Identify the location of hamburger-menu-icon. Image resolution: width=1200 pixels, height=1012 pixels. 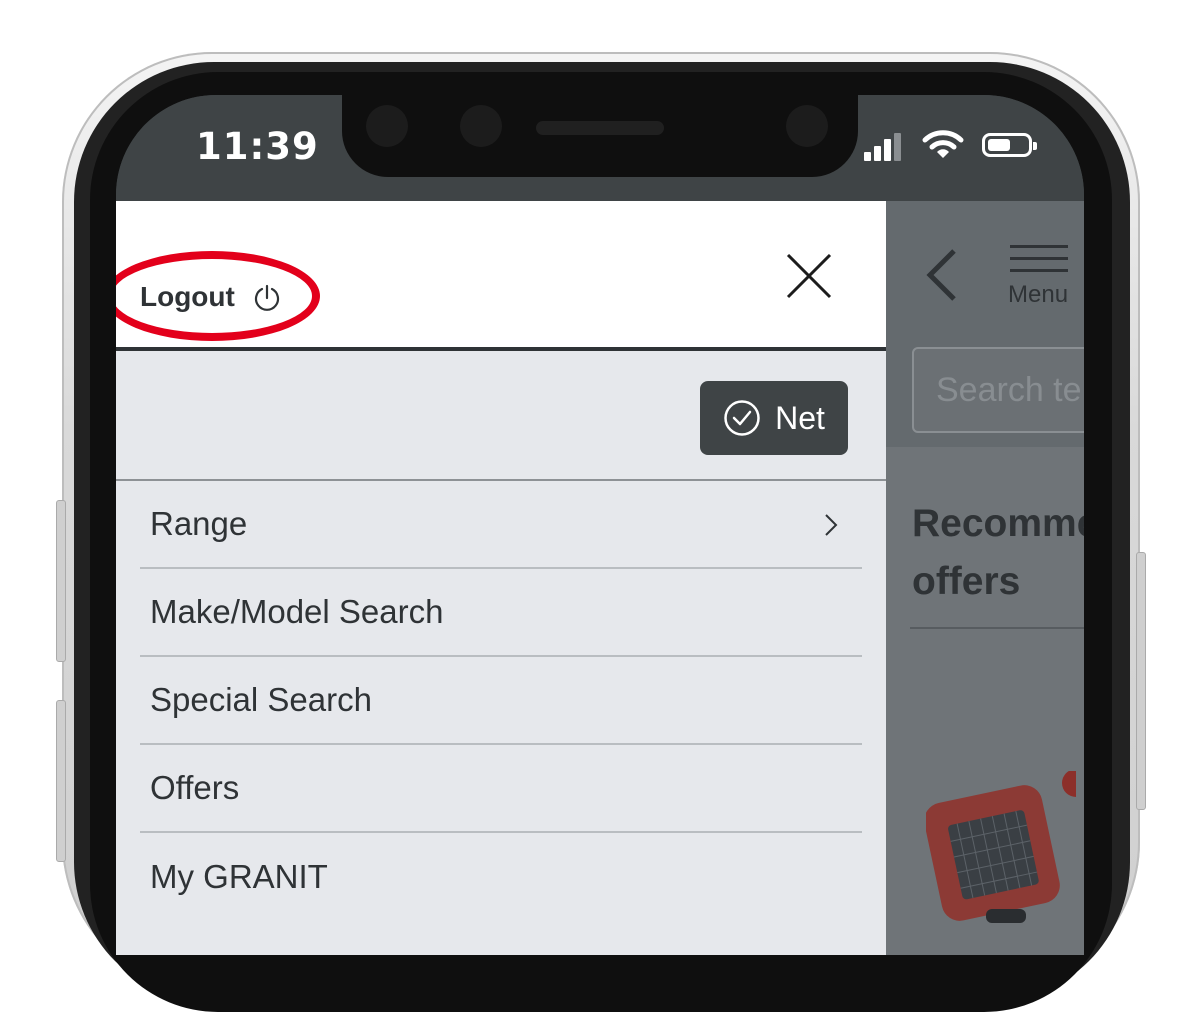
(1039, 259).